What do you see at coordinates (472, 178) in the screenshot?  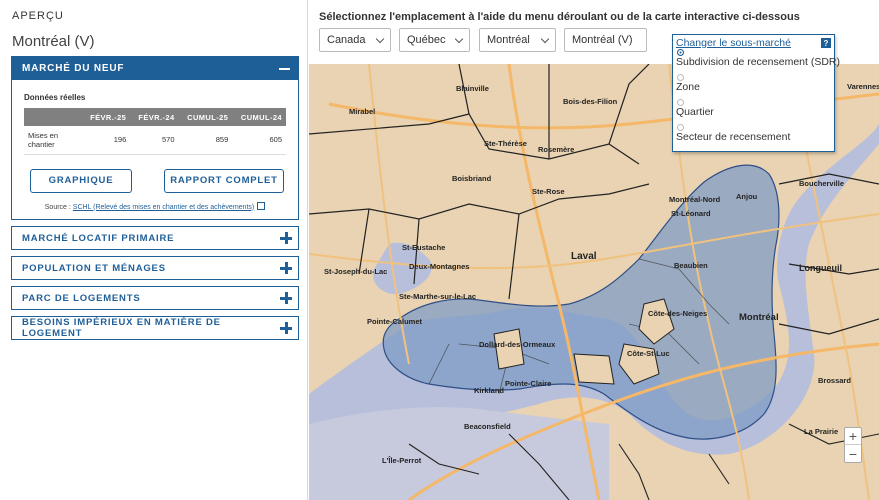 I see `map-label: Boisbriand` at bounding box center [472, 178].